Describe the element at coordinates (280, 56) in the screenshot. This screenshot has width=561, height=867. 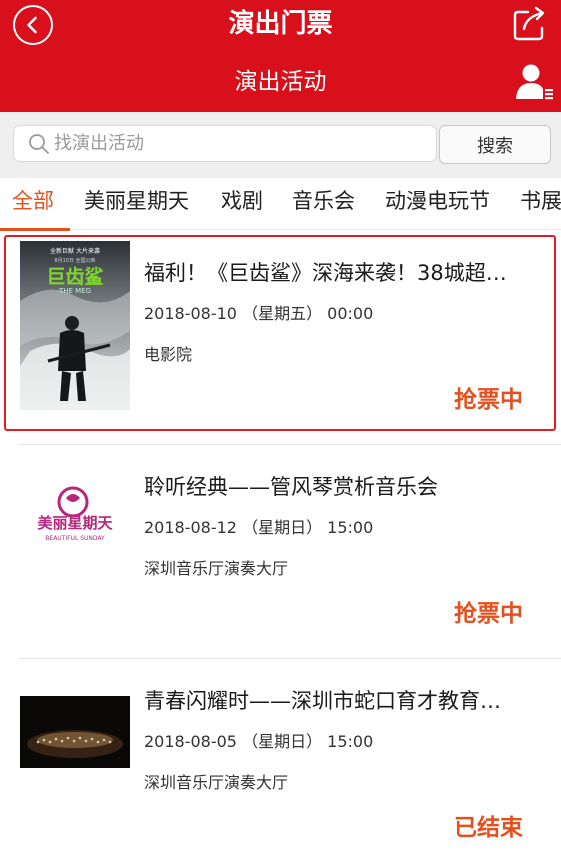
I see `header: 演出门票 演出活动` at that location.